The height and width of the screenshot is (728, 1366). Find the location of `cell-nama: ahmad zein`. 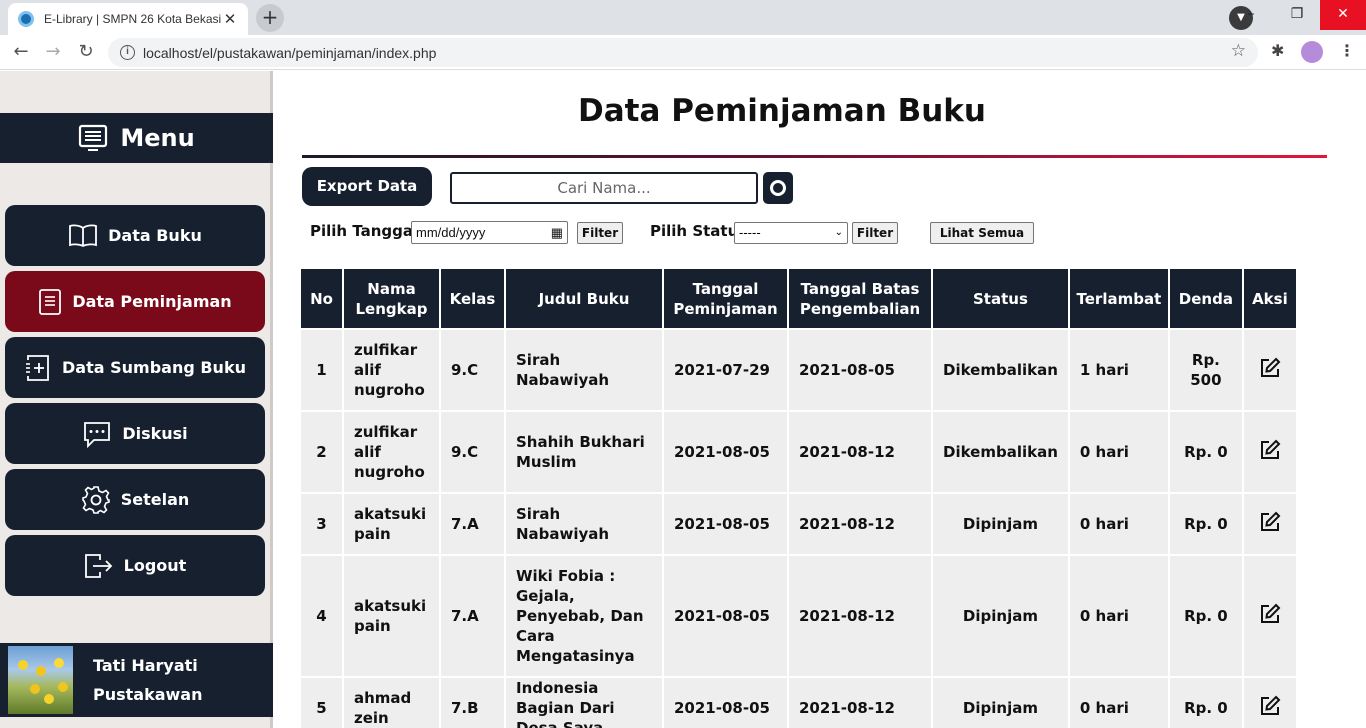

cell-nama: ahmad zein is located at coordinates (391, 703).